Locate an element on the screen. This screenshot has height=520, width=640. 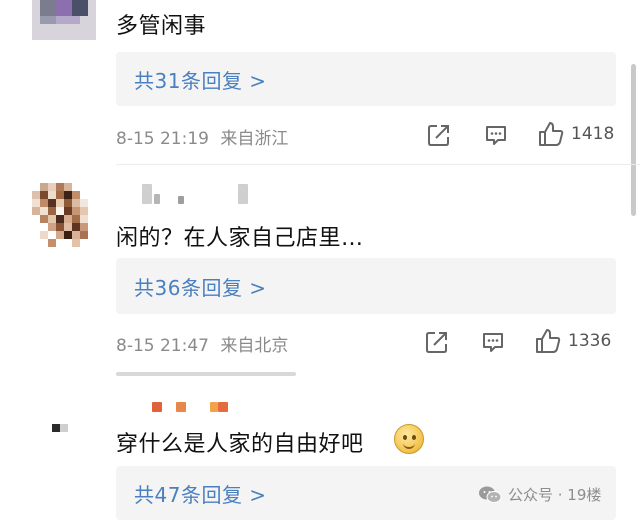
comment-meta: 8-15 21:47 来自北京 is located at coordinates (202, 343).